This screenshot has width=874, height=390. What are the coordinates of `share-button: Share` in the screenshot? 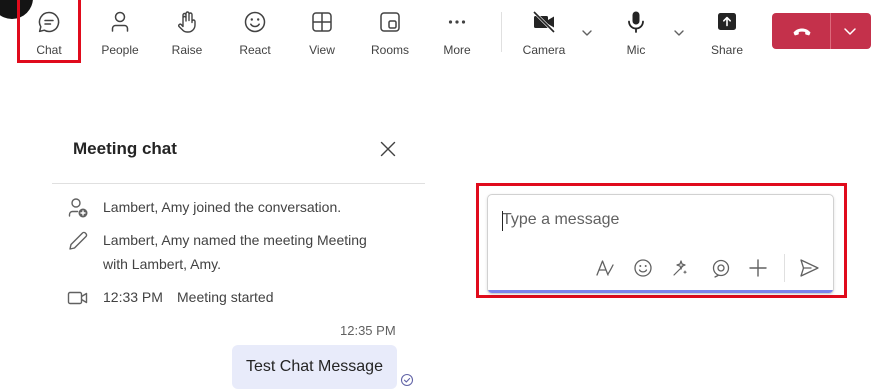 It's located at (727, 34).